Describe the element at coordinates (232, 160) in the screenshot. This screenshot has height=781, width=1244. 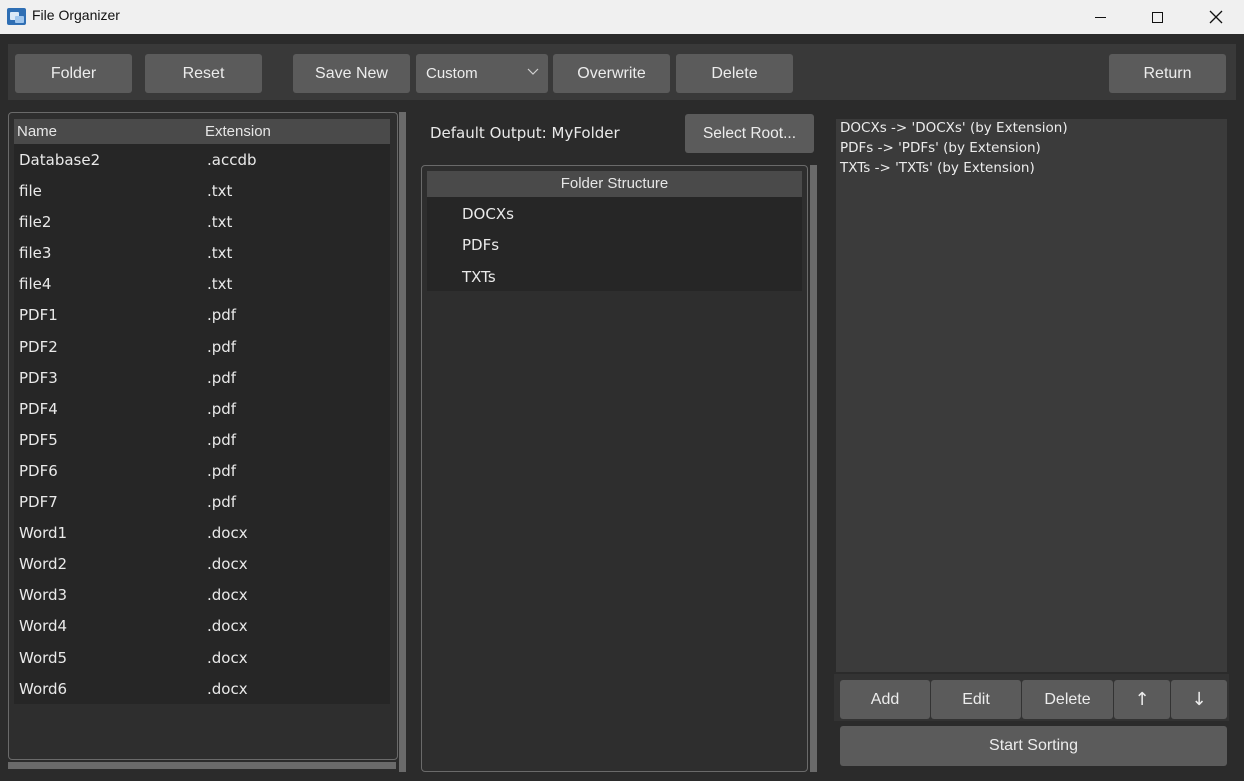
I see `file-extension-cell: .accdb` at that location.